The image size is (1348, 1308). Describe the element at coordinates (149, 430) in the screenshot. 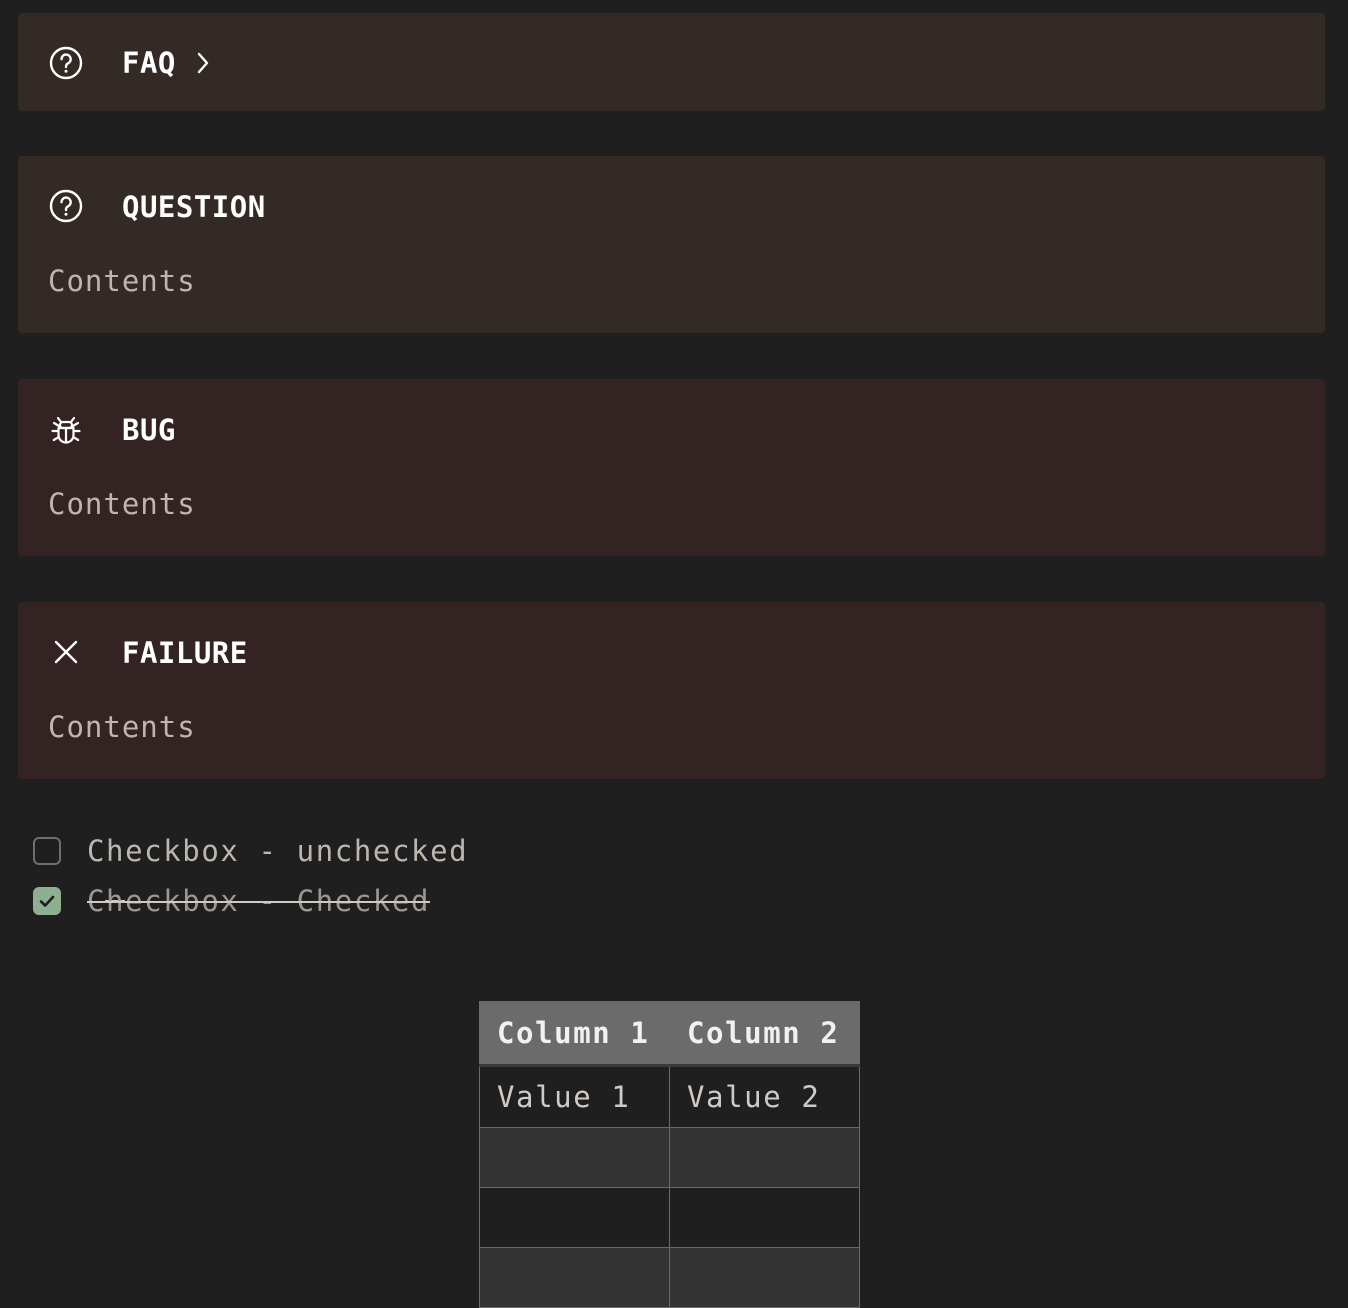

I see `callout-bug-title: BUG` at that location.